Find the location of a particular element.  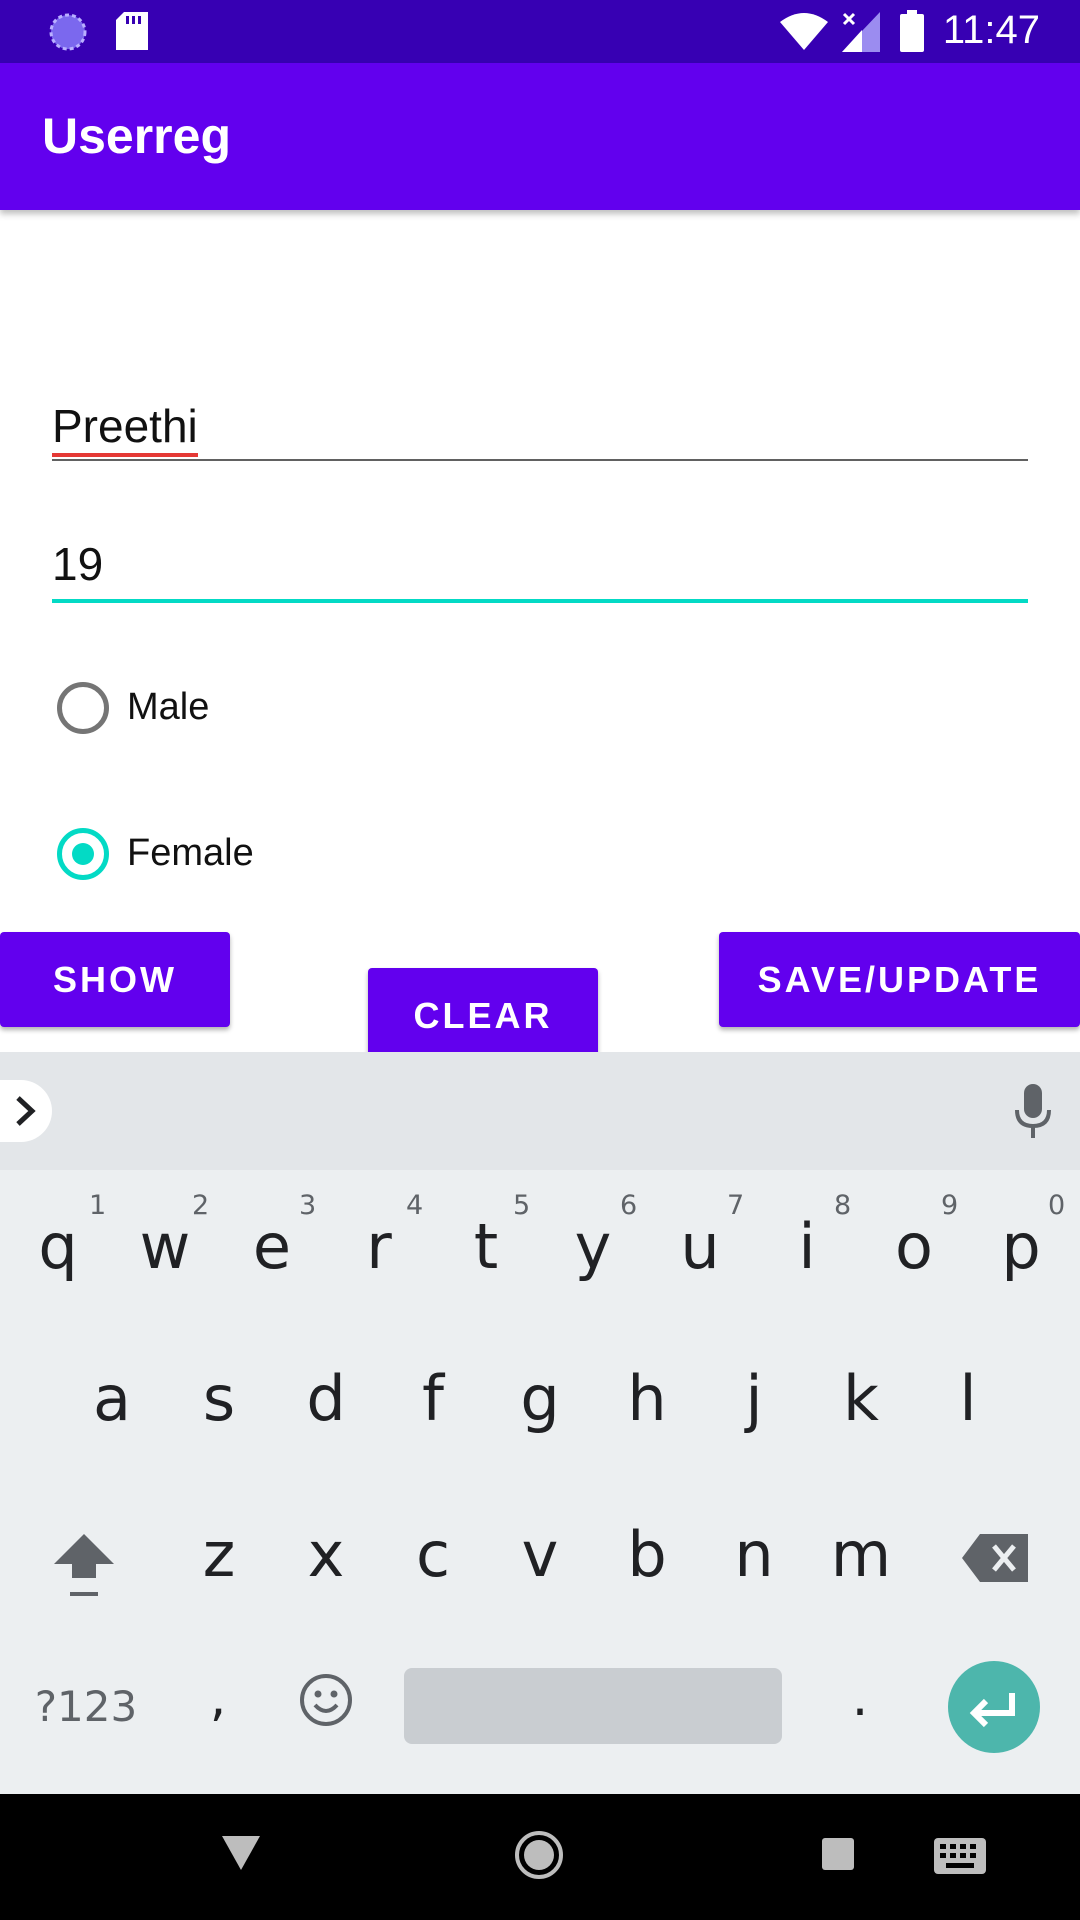

key-c: c is located at coordinates (433, 1555).